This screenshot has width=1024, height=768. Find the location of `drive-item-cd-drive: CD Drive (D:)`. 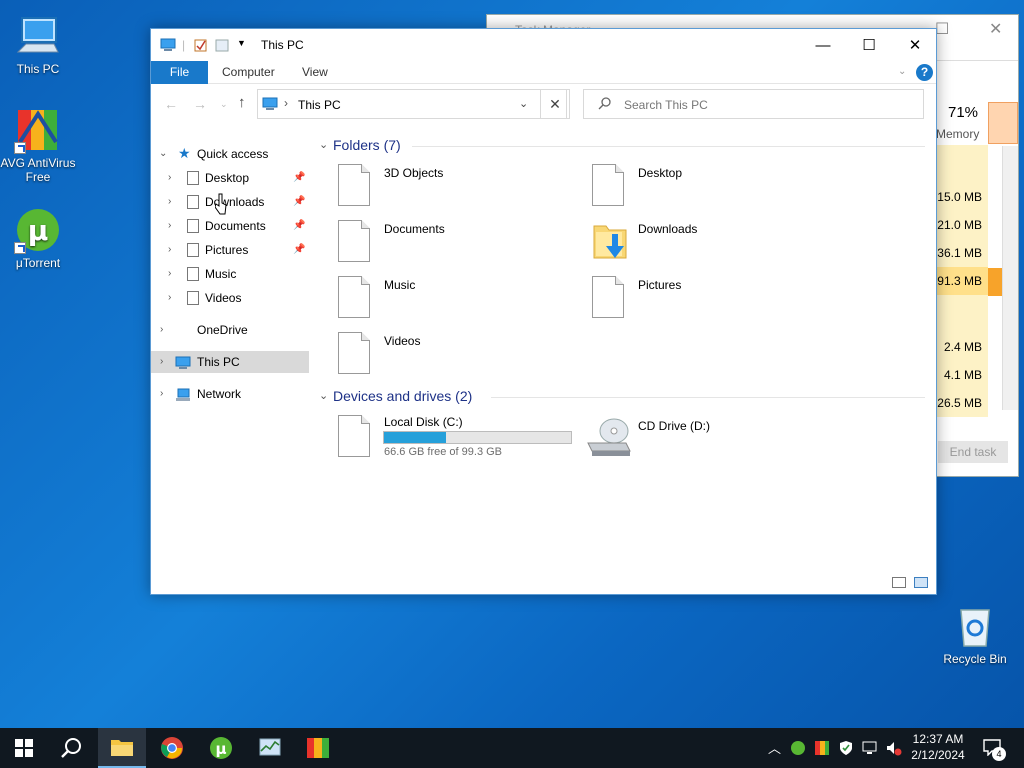

drive-item-cd-drive: CD Drive (D:) is located at coordinates (701, 442).